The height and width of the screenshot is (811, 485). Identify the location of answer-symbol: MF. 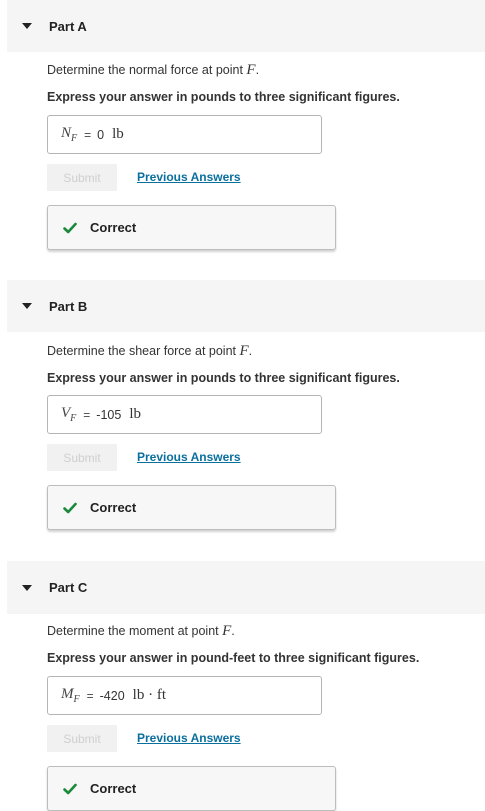
(70, 695).